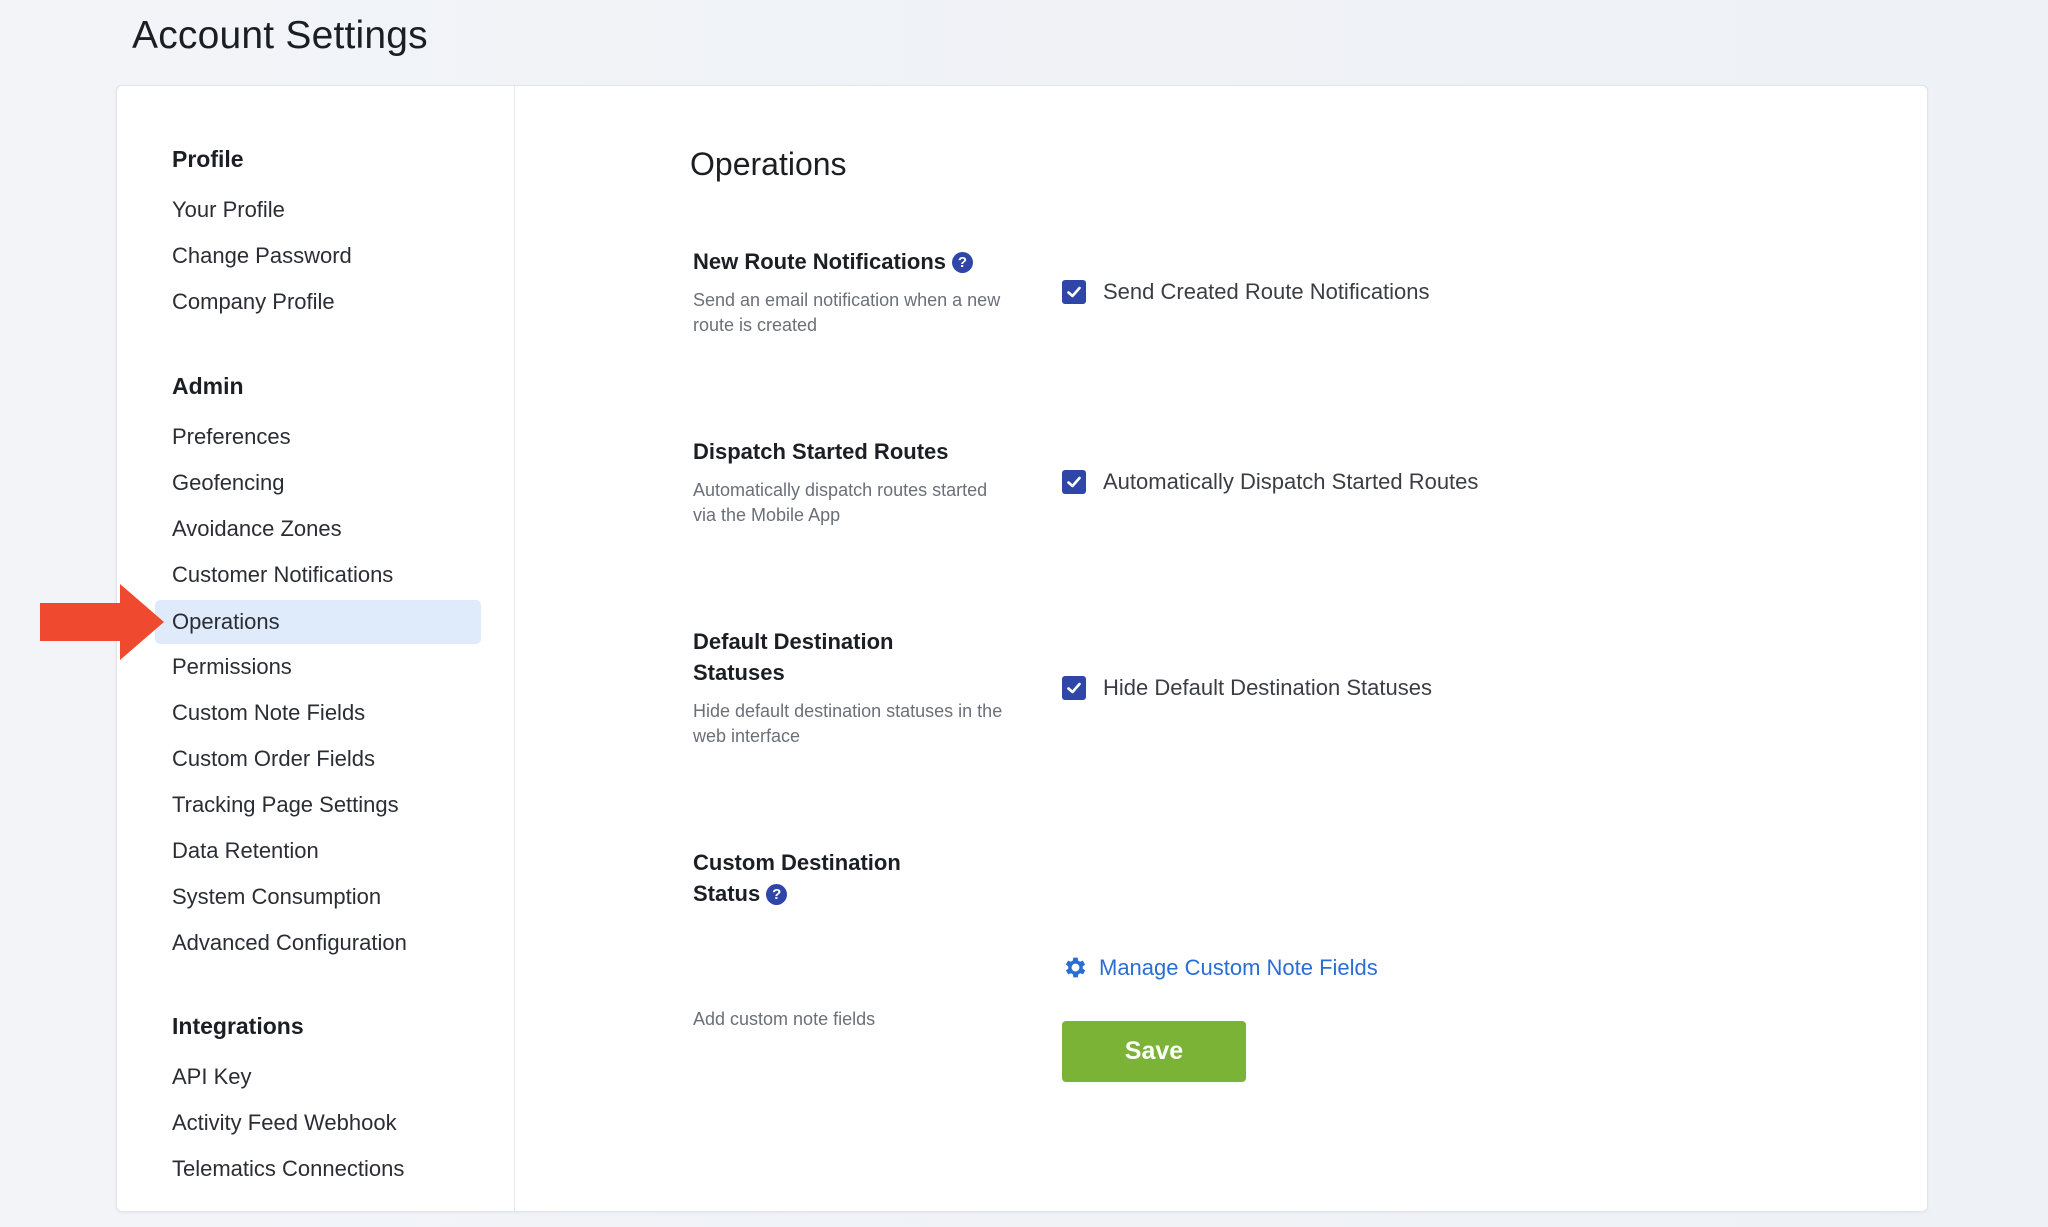 The image size is (2048, 1227). What do you see at coordinates (1266, 291) in the screenshot?
I see `checkbox-label: Send Created Route Notifications` at bounding box center [1266, 291].